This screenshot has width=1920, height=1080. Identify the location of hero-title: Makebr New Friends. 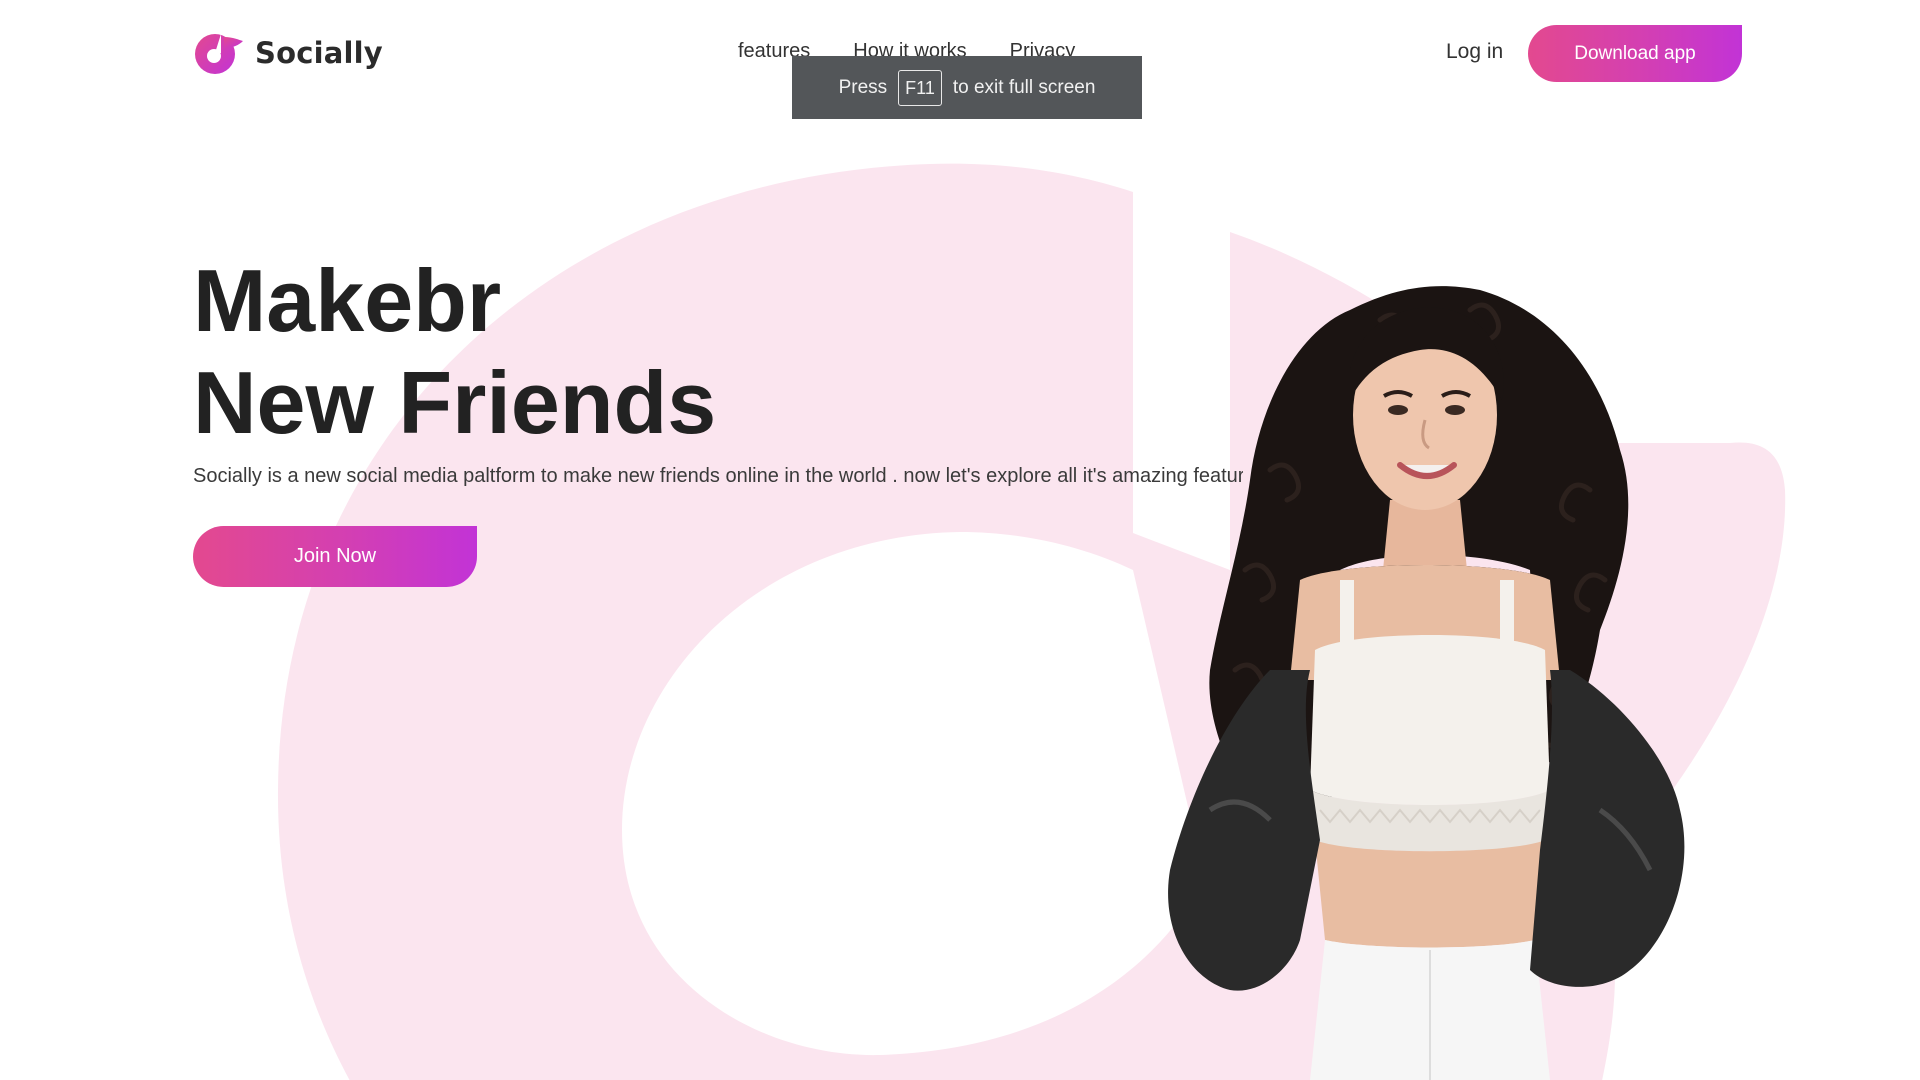
(454, 352).